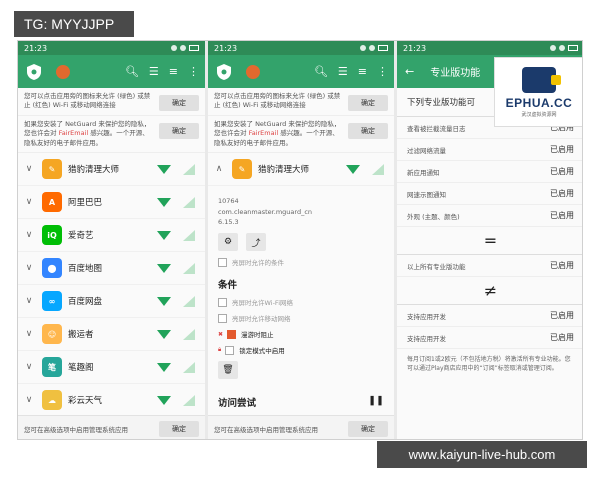 This screenshot has width=600, height=480. I want to click on bottom-notice: 您可在高级选项中启用管理系统应用 确定, so click(301, 427).